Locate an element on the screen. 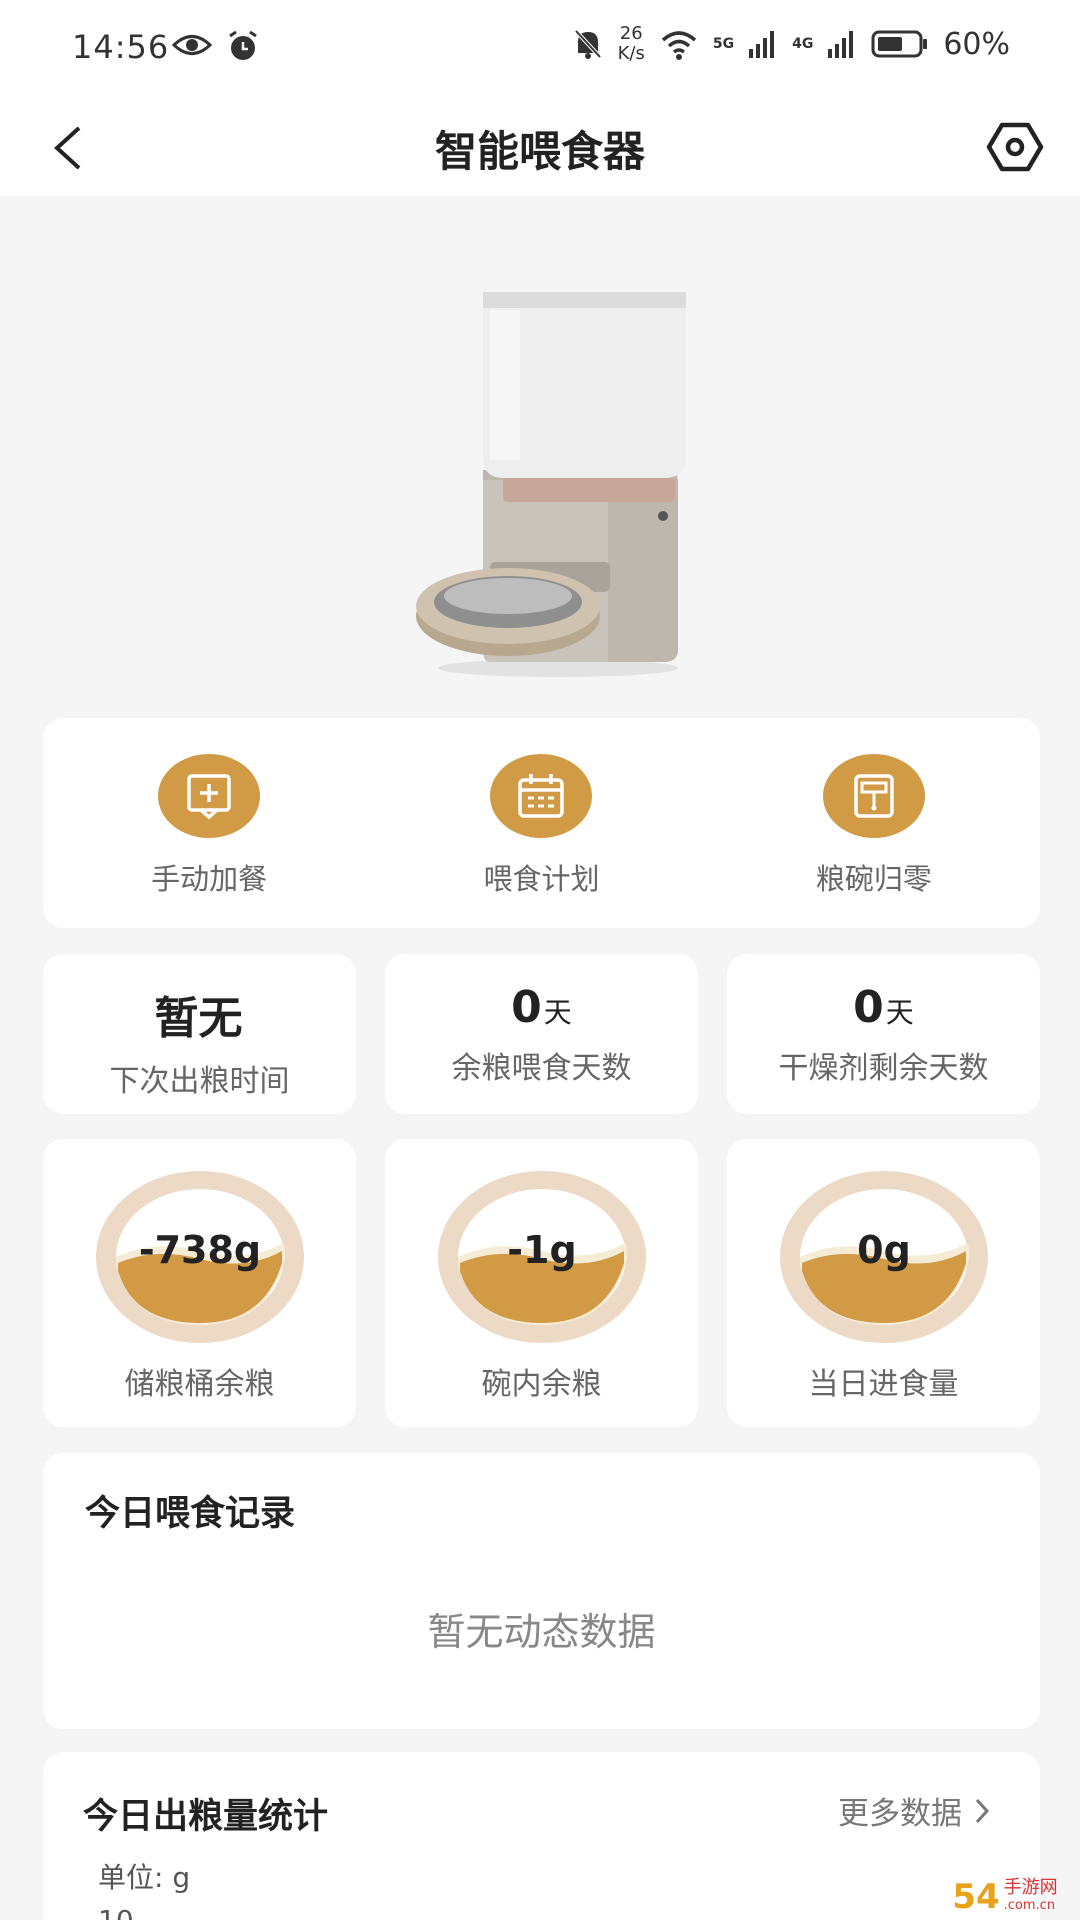  daily-intake-card: 0g 当日进食量 is located at coordinates (883, 1283).